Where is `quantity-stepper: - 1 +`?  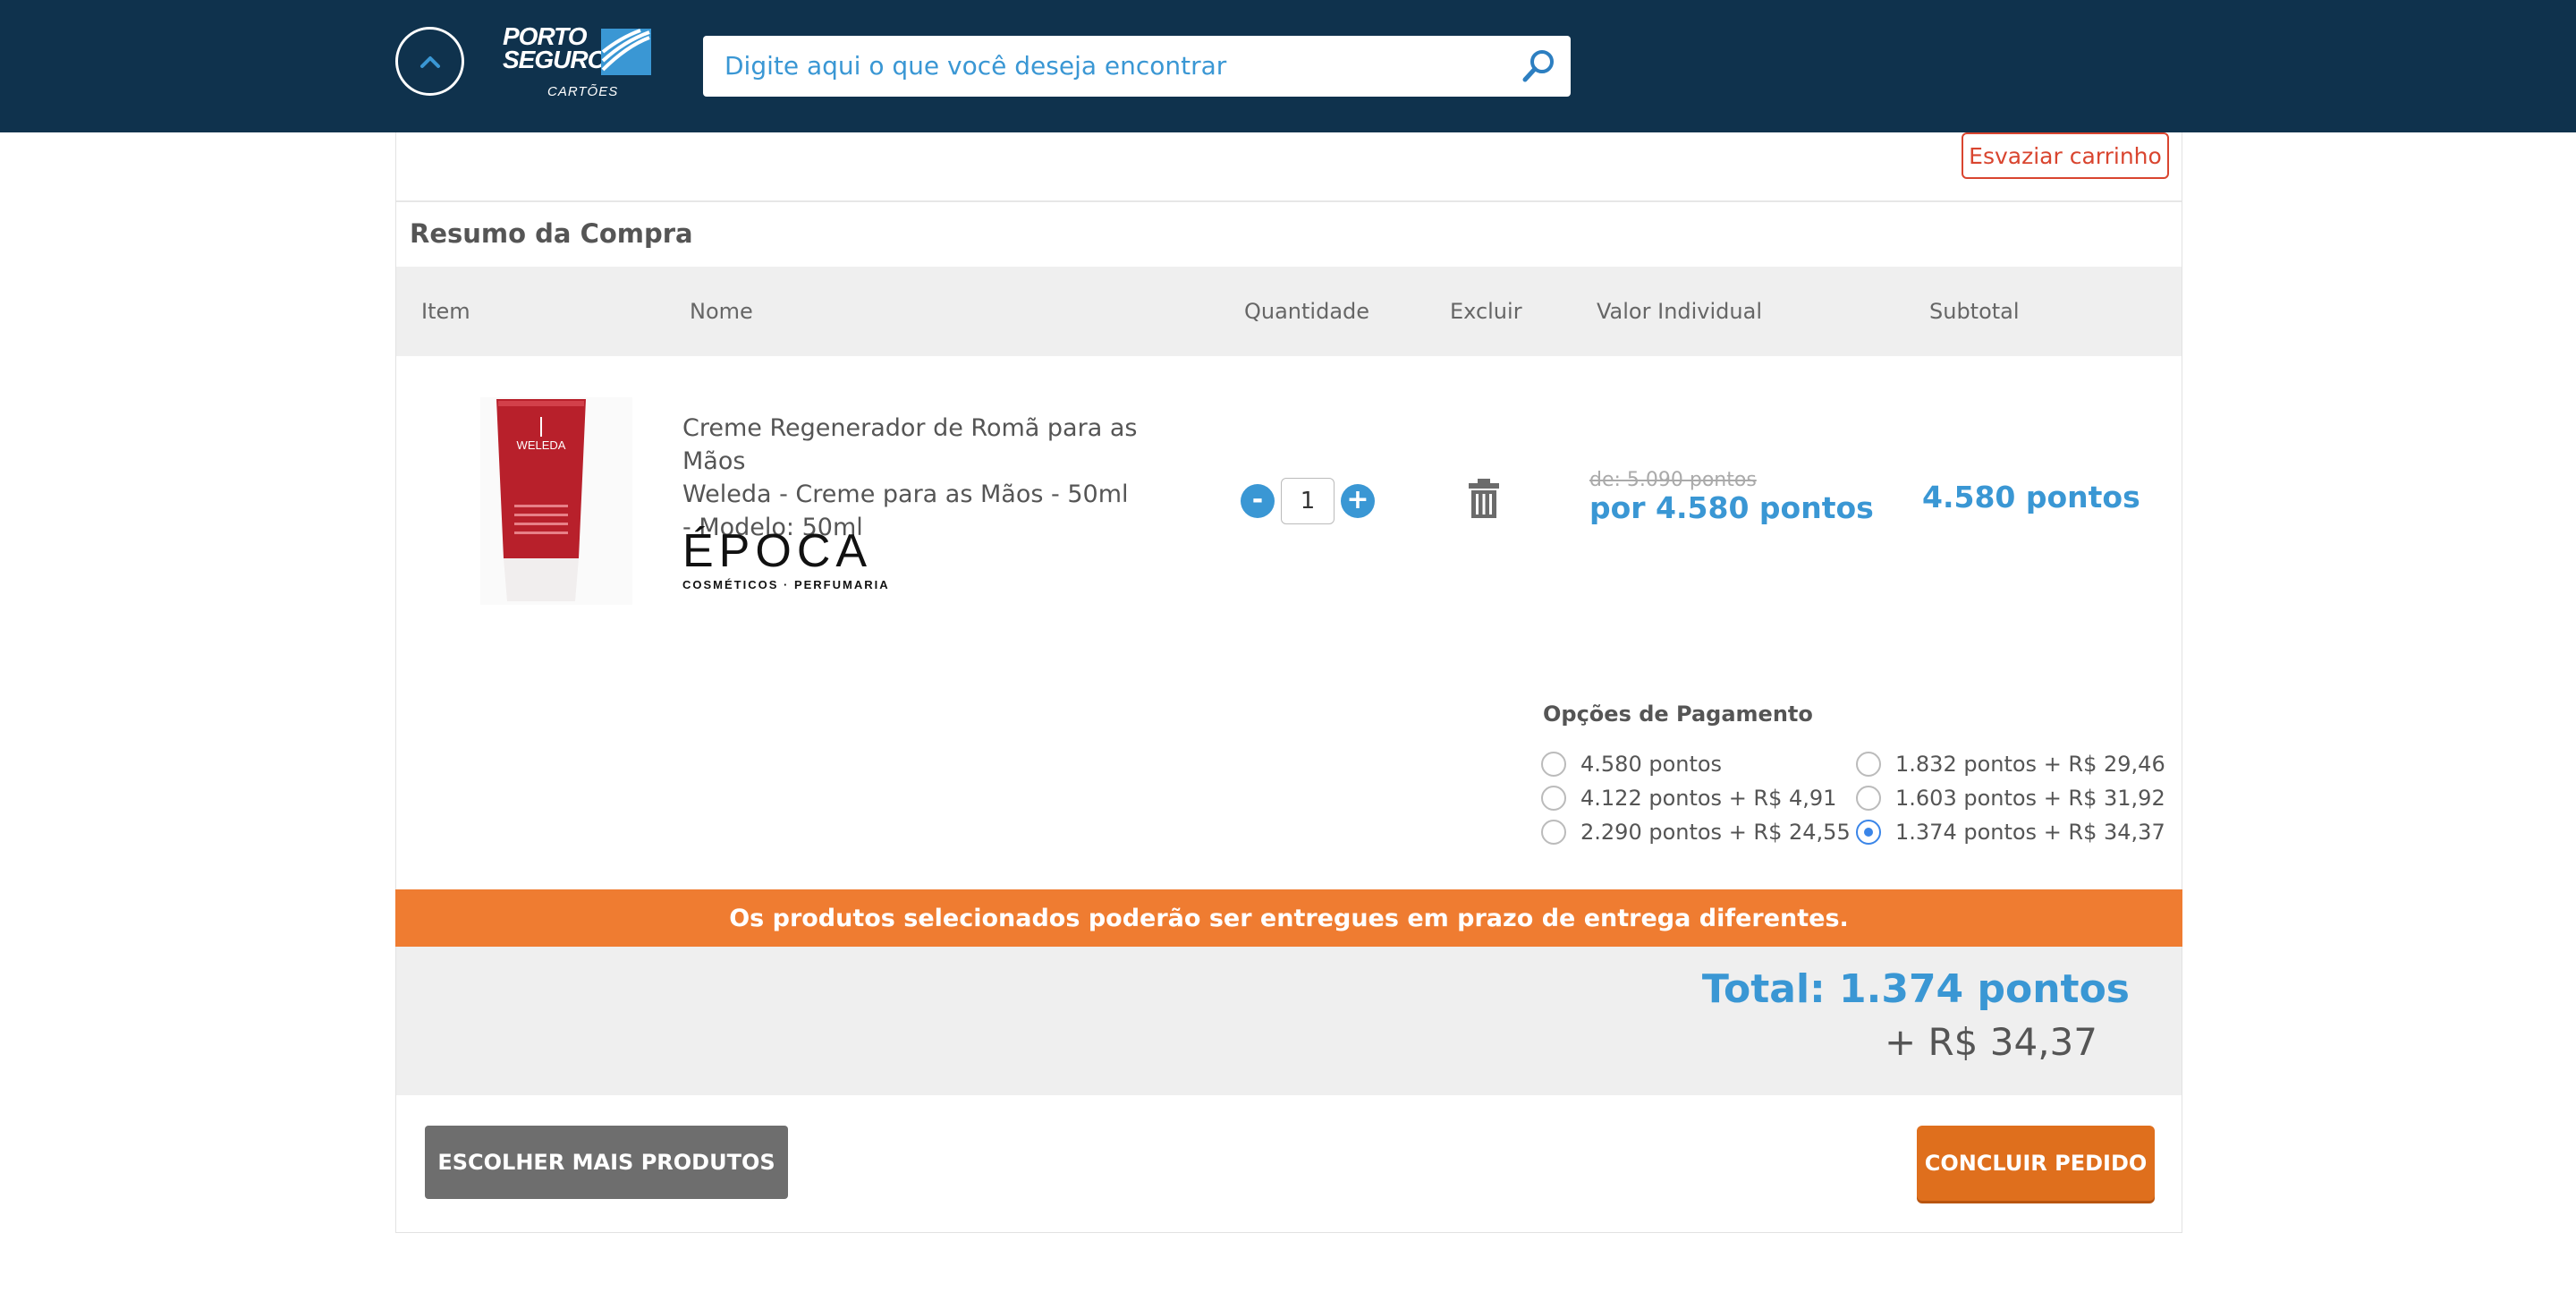 quantity-stepper: - 1 + is located at coordinates (1312, 502).